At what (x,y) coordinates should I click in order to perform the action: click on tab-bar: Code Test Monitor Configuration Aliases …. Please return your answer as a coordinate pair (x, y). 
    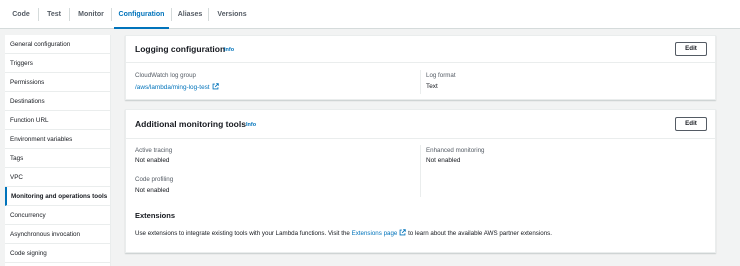
    Looking at the image, I should click on (370, 14).